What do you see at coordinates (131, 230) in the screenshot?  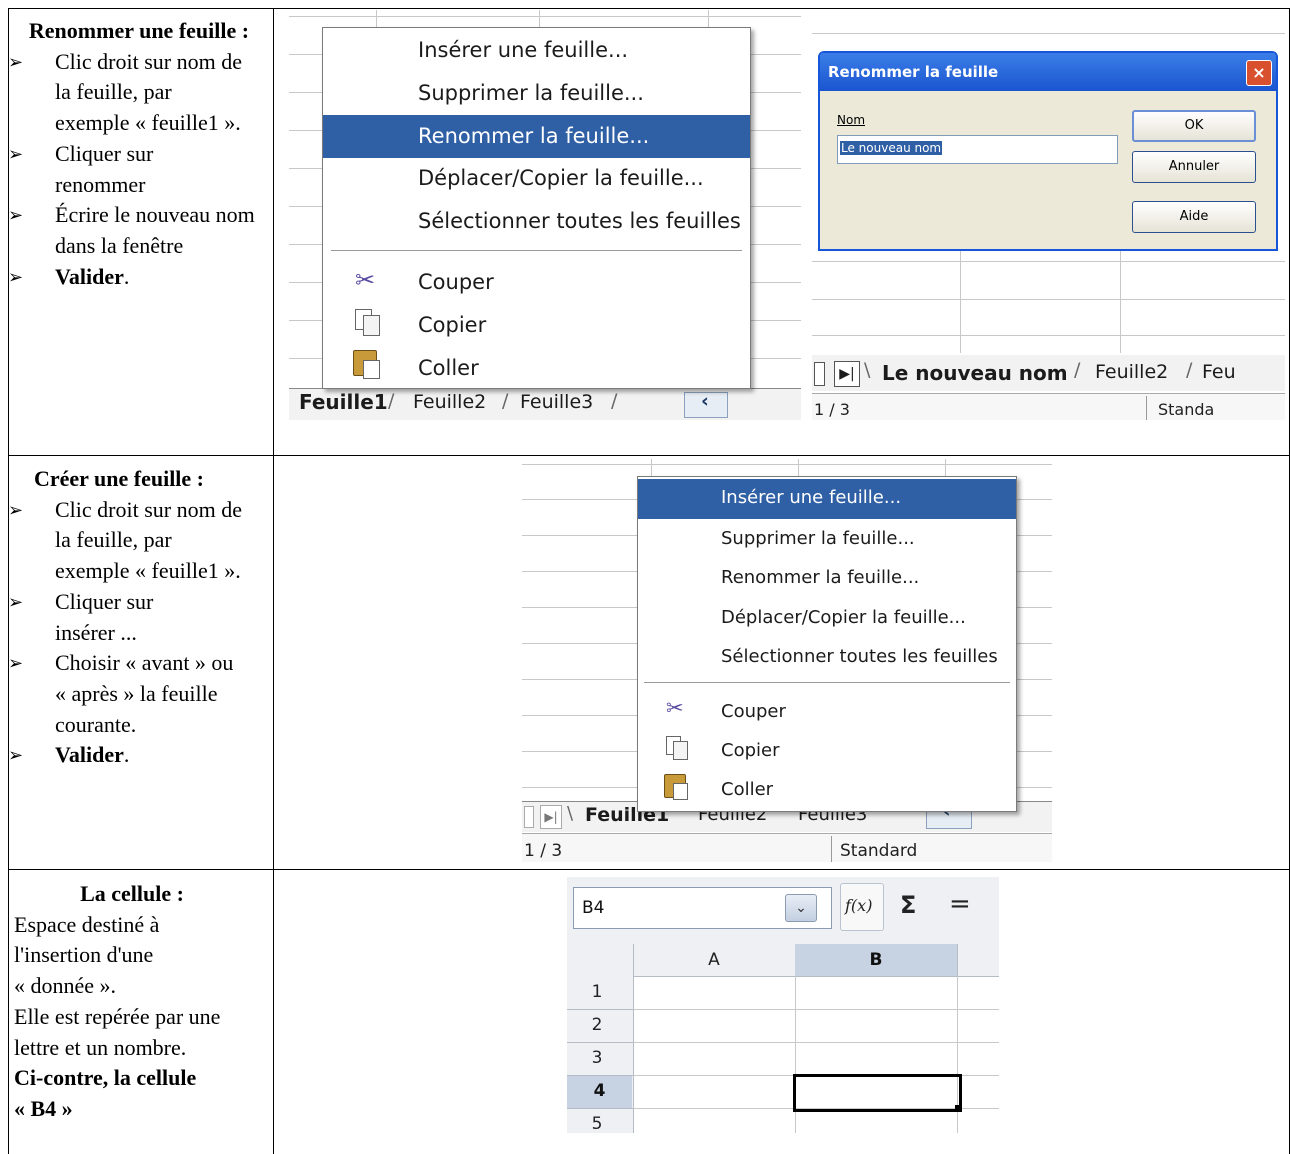 I see `rename-step-3: ➢ Écrire le nouveau nom dans la fenêtre` at bounding box center [131, 230].